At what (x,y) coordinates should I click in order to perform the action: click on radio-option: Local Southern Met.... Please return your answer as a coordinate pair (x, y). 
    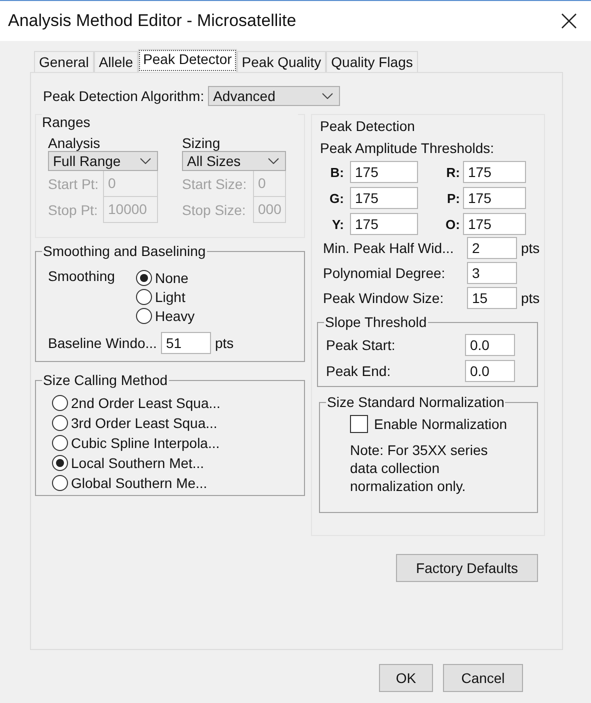
    Looking at the image, I should click on (178, 463).